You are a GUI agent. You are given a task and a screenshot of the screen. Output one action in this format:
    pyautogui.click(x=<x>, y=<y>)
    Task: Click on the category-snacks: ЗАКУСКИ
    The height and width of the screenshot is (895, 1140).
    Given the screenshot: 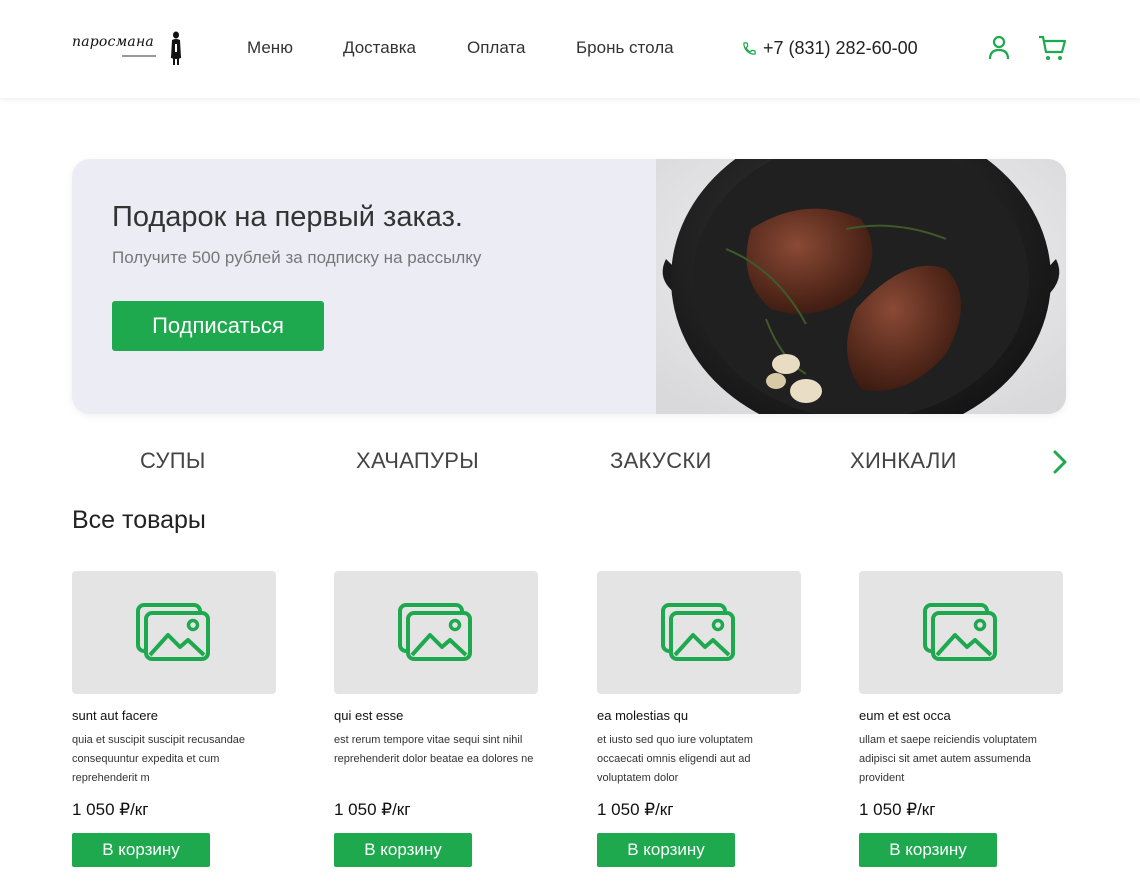 What is the action you would take?
    pyautogui.click(x=661, y=461)
    